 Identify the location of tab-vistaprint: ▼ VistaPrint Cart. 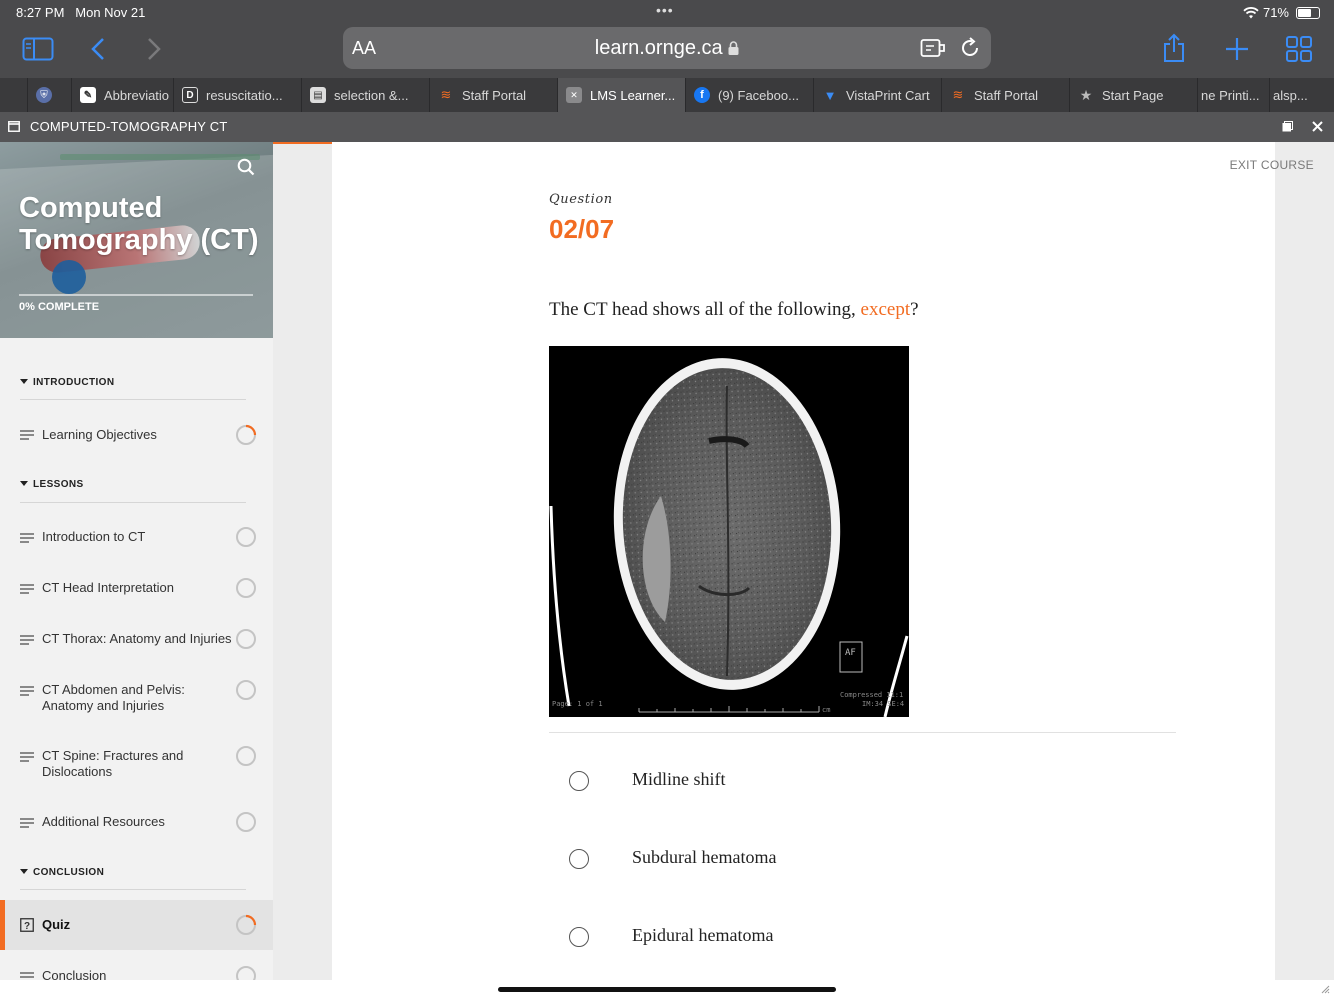
(878, 95).